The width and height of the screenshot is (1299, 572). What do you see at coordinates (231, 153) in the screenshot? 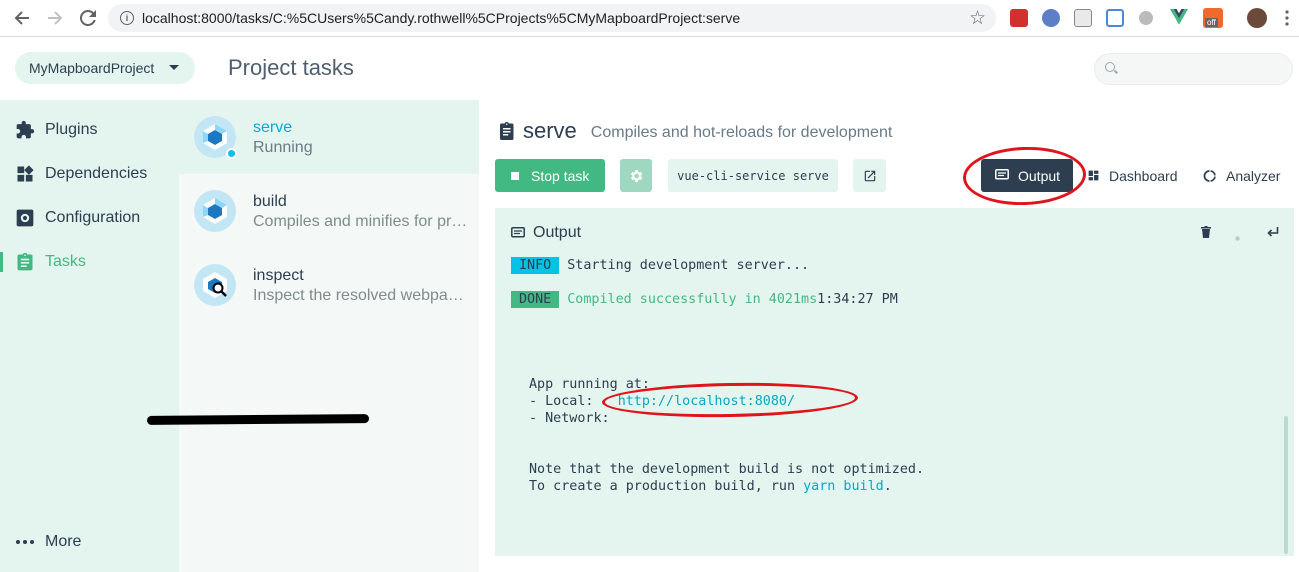
I see `running-status-dot` at bounding box center [231, 153].